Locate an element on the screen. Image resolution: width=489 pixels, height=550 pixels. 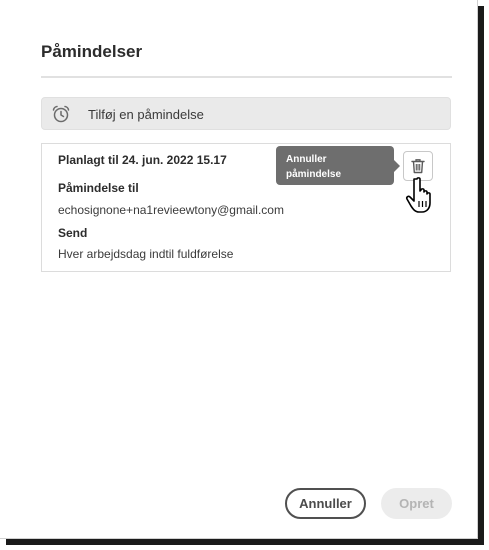
hand-pointer-cursor-icon is located at coordinates (420, 195).